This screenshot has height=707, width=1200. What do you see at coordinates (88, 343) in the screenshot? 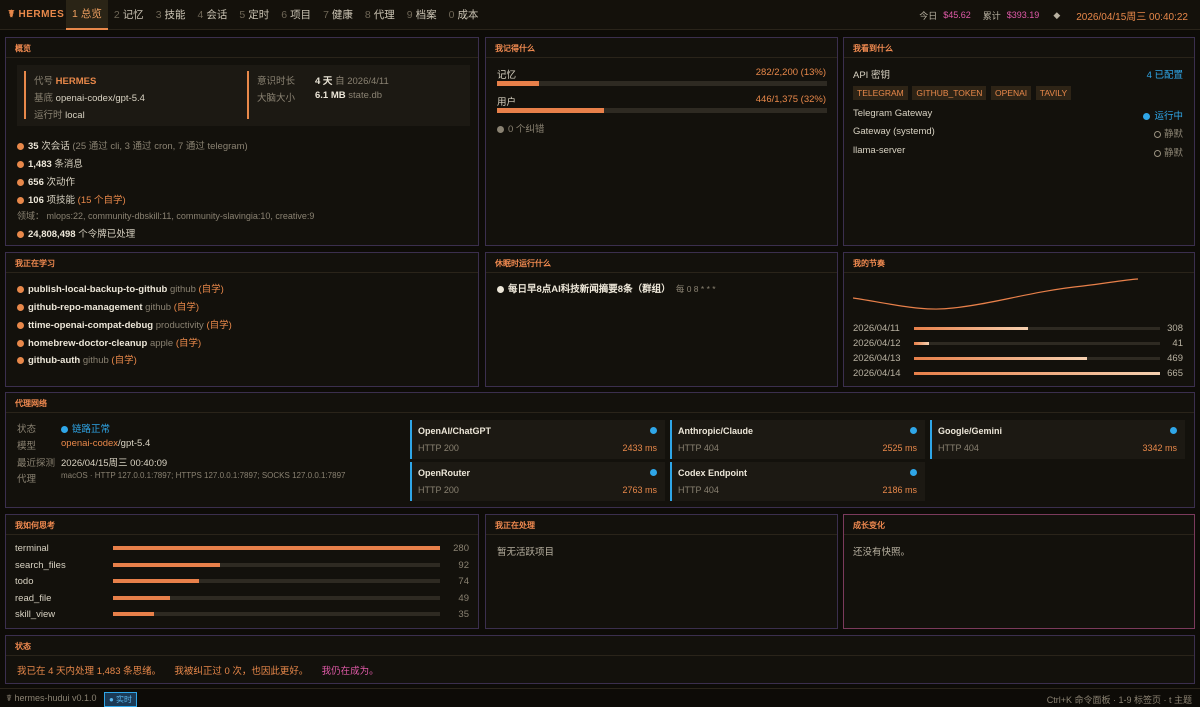
I see `skill-name: homebrew-doctor-cleanup` at bounding box center [88, 343].